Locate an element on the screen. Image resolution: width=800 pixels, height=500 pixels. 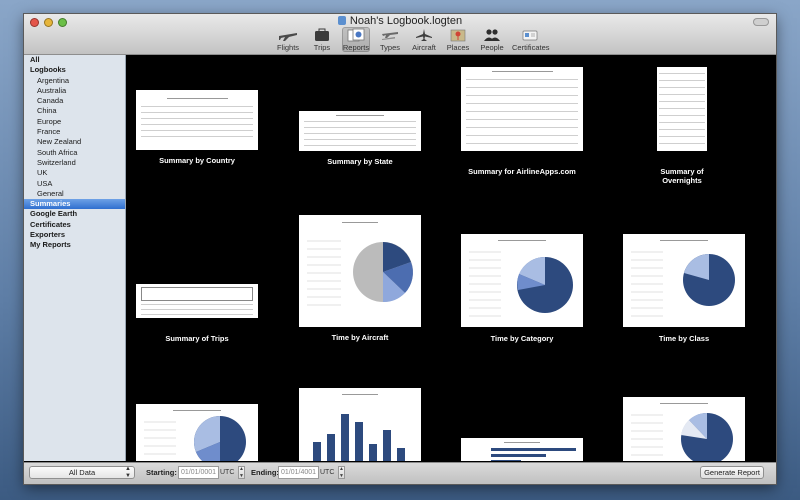
report-tile-time-by-aircraft: Time by Aircraft is located at coordinates (360, 281).